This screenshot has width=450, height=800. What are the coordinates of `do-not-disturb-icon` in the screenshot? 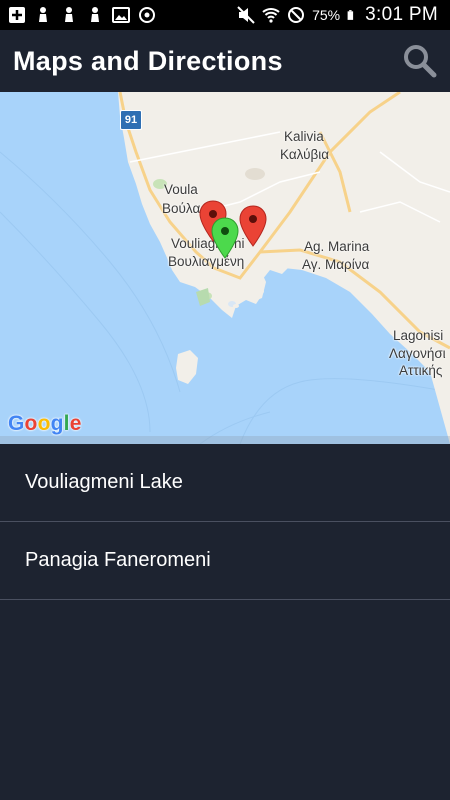 It's located at (296, 15).